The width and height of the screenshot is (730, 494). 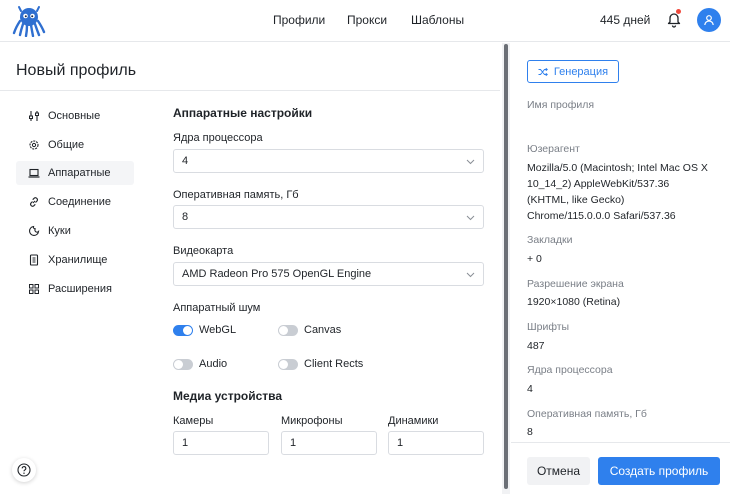 What do you see at coordinates (59, 231) in the screenshot?
I see `sidebar-item-label: Куки` at bounding box center [59, 231].